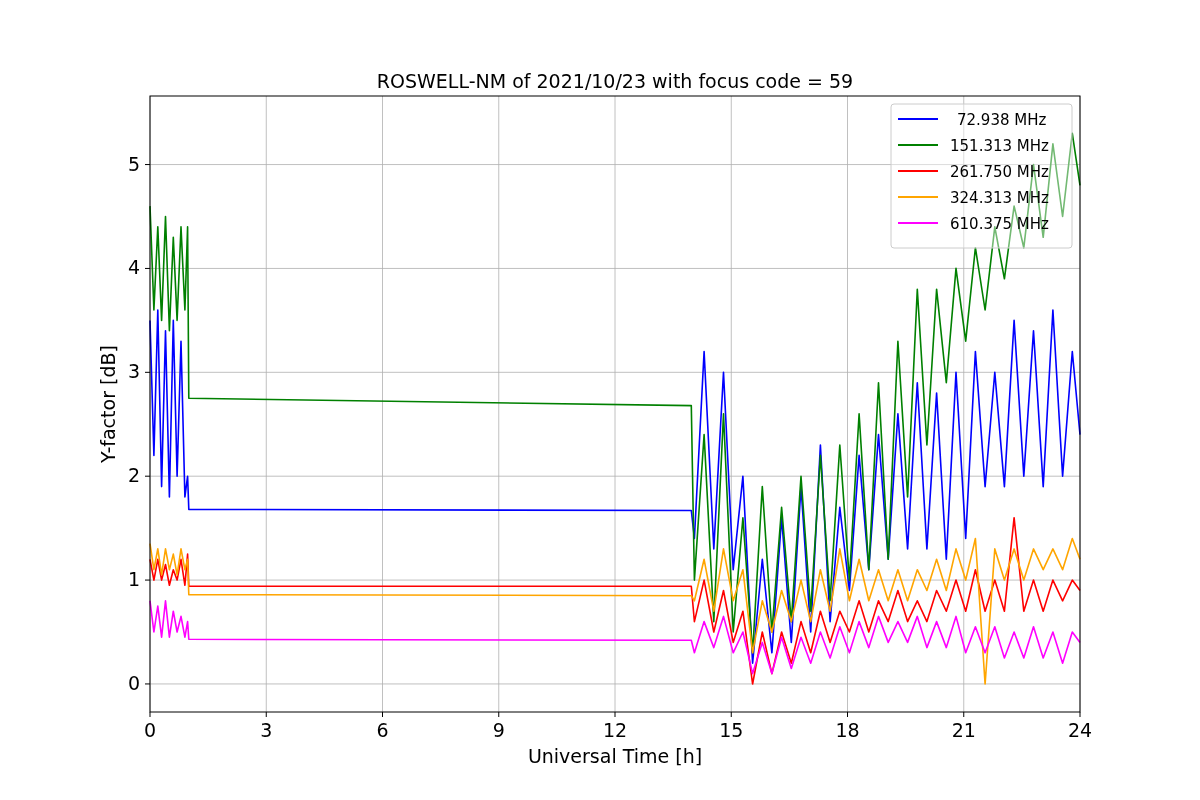  What do you see at coordinates (731, 730) in the screenshot?
I see `tick-label: 15` at bounding box center [731, 730].